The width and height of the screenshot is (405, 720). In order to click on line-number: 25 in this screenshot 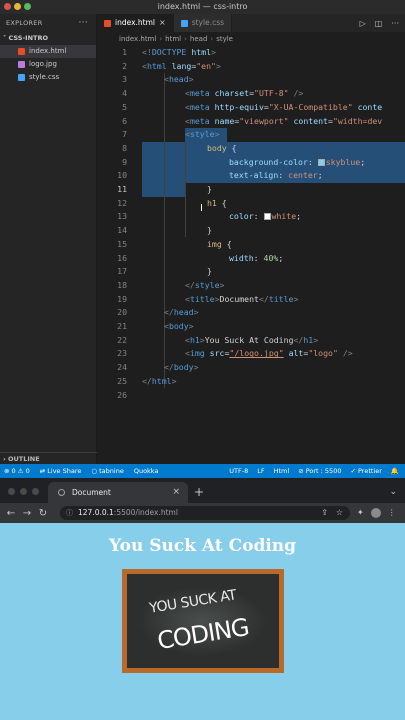, I will do `click(122, 380)`.